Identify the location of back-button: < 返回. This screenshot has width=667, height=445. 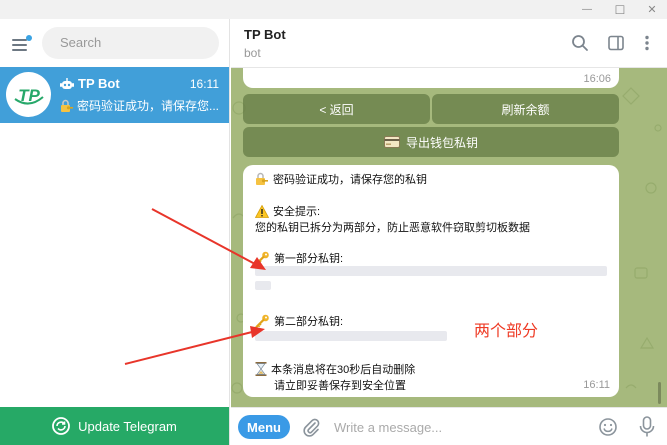
(336, 109).